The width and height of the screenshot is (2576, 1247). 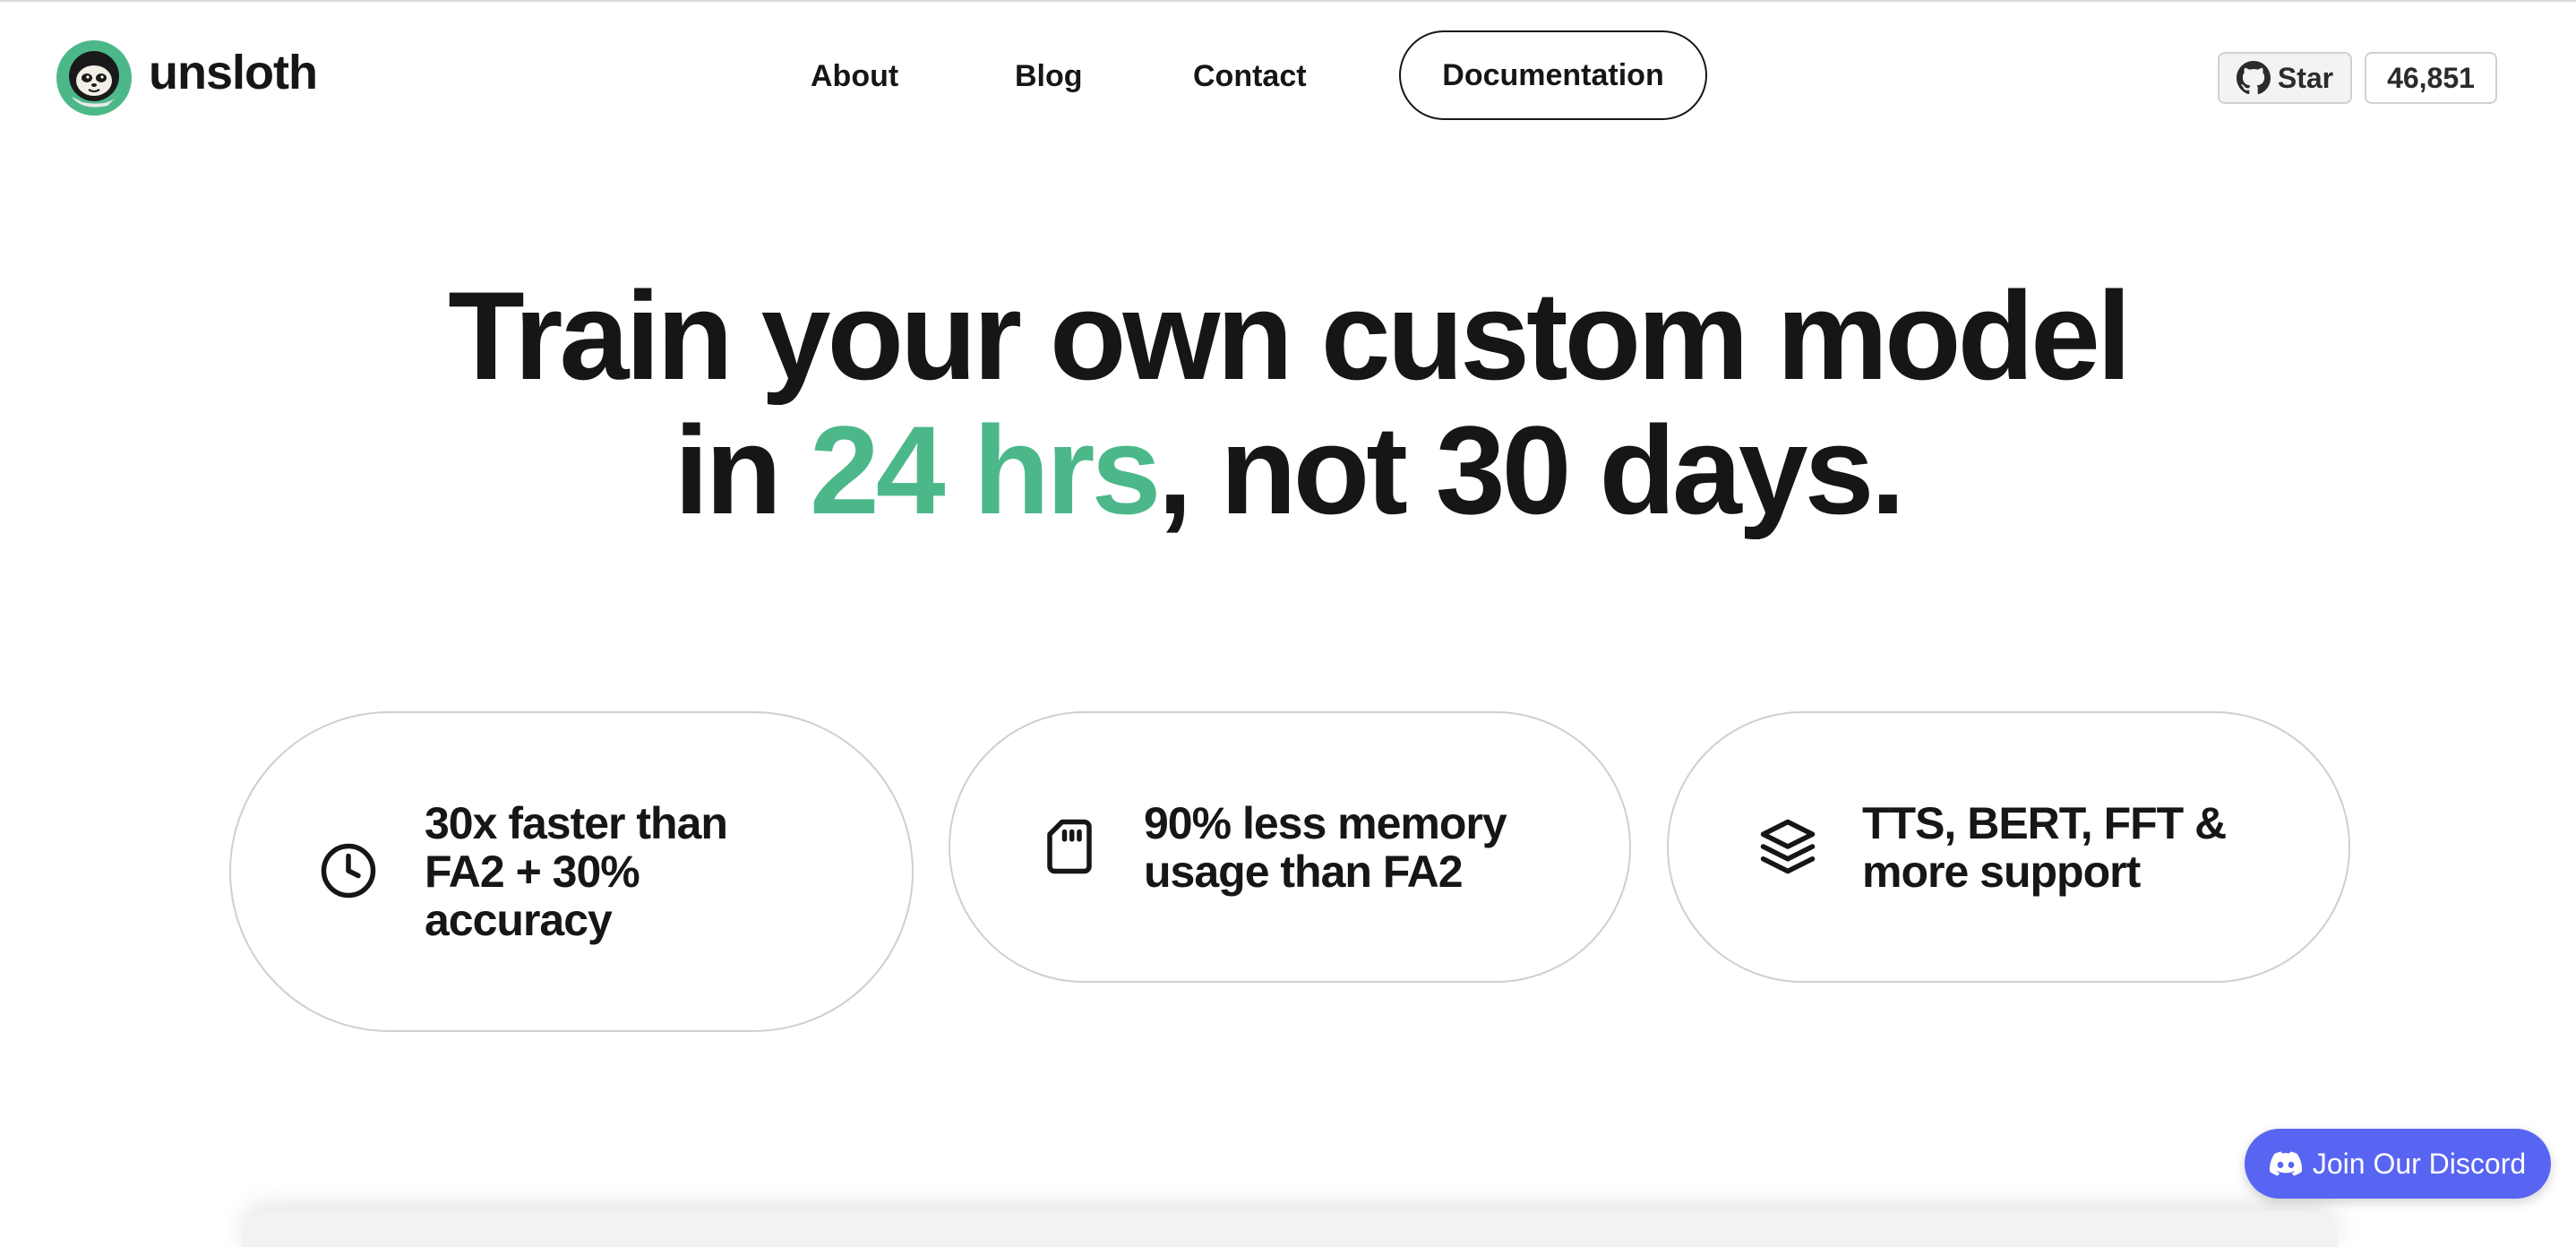 I want to click on documentation-button-label: Documentation, so click(x=1553, y=75).